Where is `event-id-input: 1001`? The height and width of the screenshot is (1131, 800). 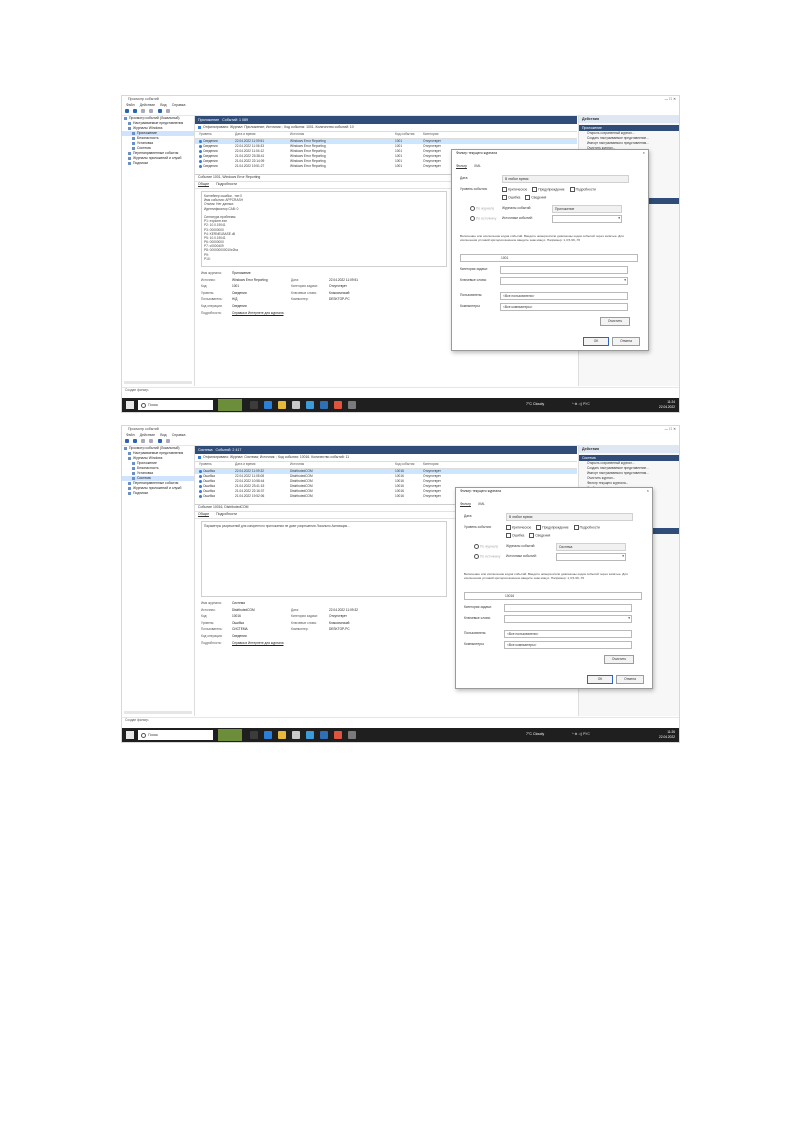
event-id-input: 1001 is located at coordinates (549, 258).